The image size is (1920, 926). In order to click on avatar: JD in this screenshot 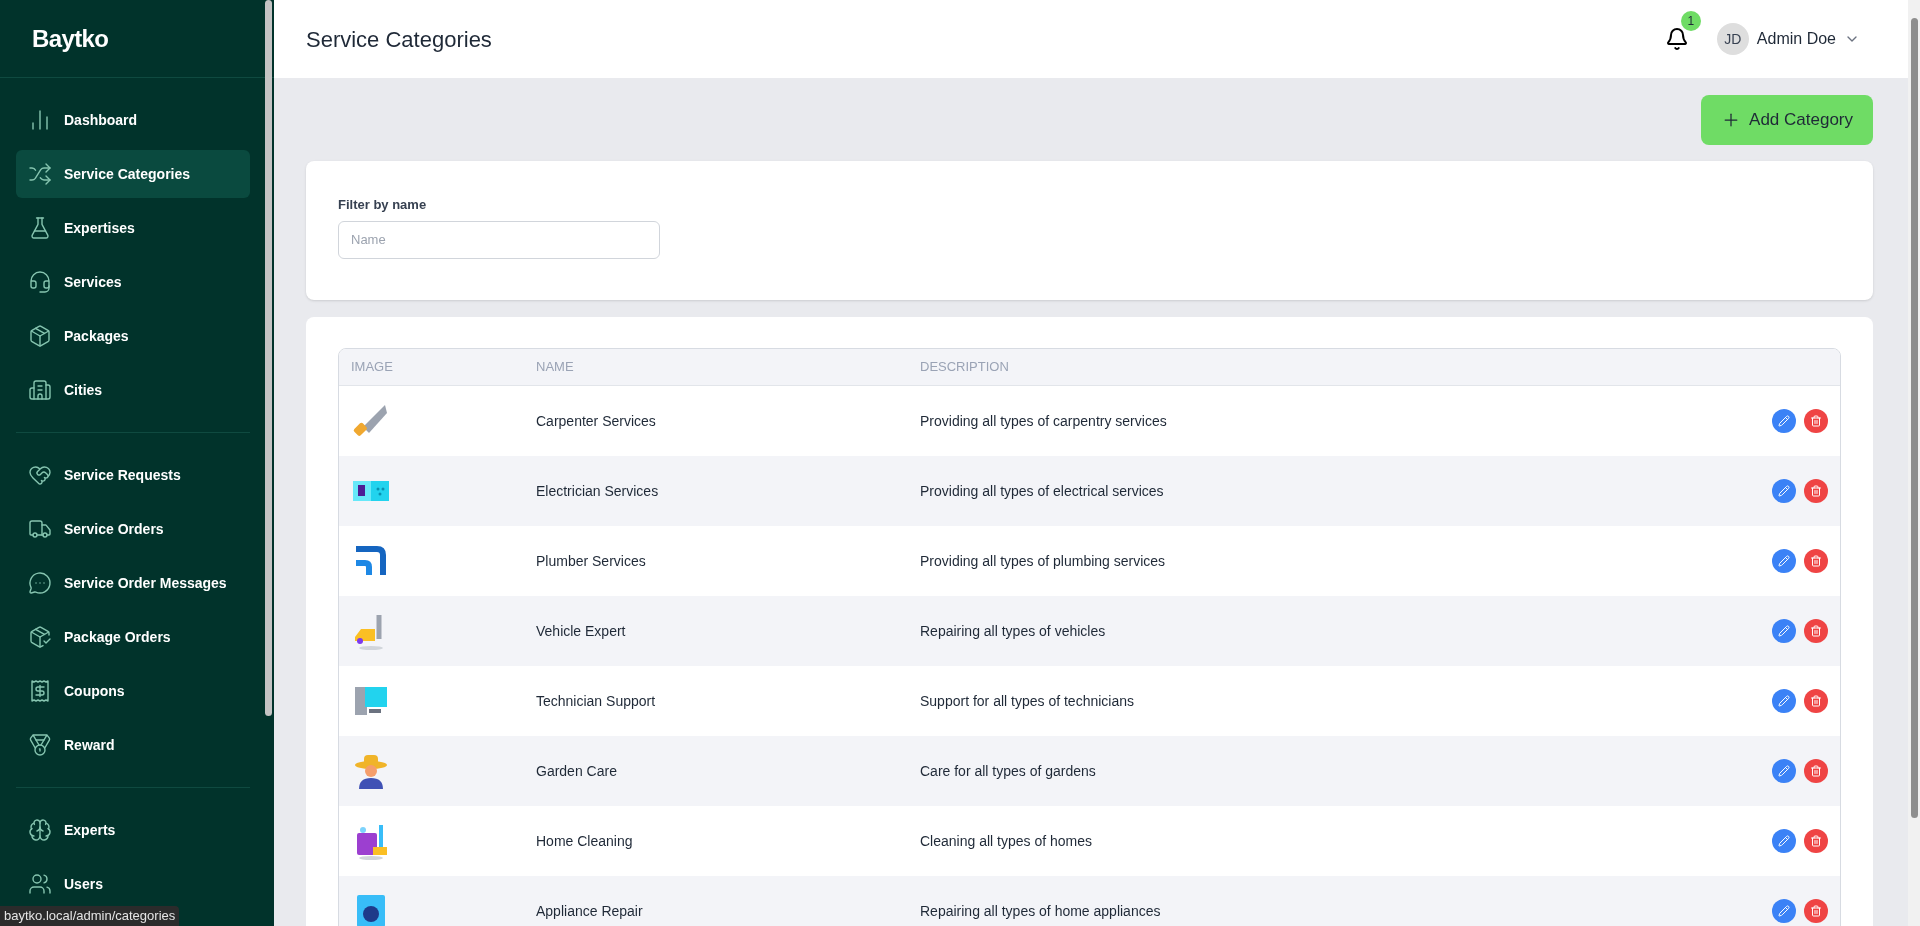, I will do `click(1732, 39)`.